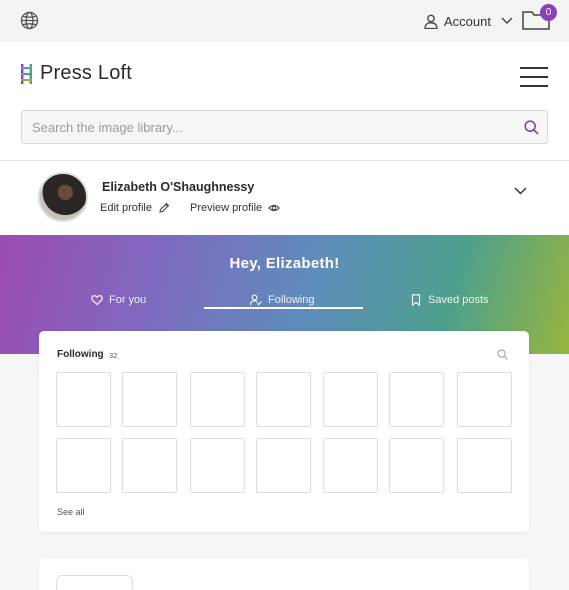 The height and width of the screenshot is (590, 569). Describe the element at coordinates (284, 21) in the screenshot. I see `top-utility-bar: Account 0` at that location.